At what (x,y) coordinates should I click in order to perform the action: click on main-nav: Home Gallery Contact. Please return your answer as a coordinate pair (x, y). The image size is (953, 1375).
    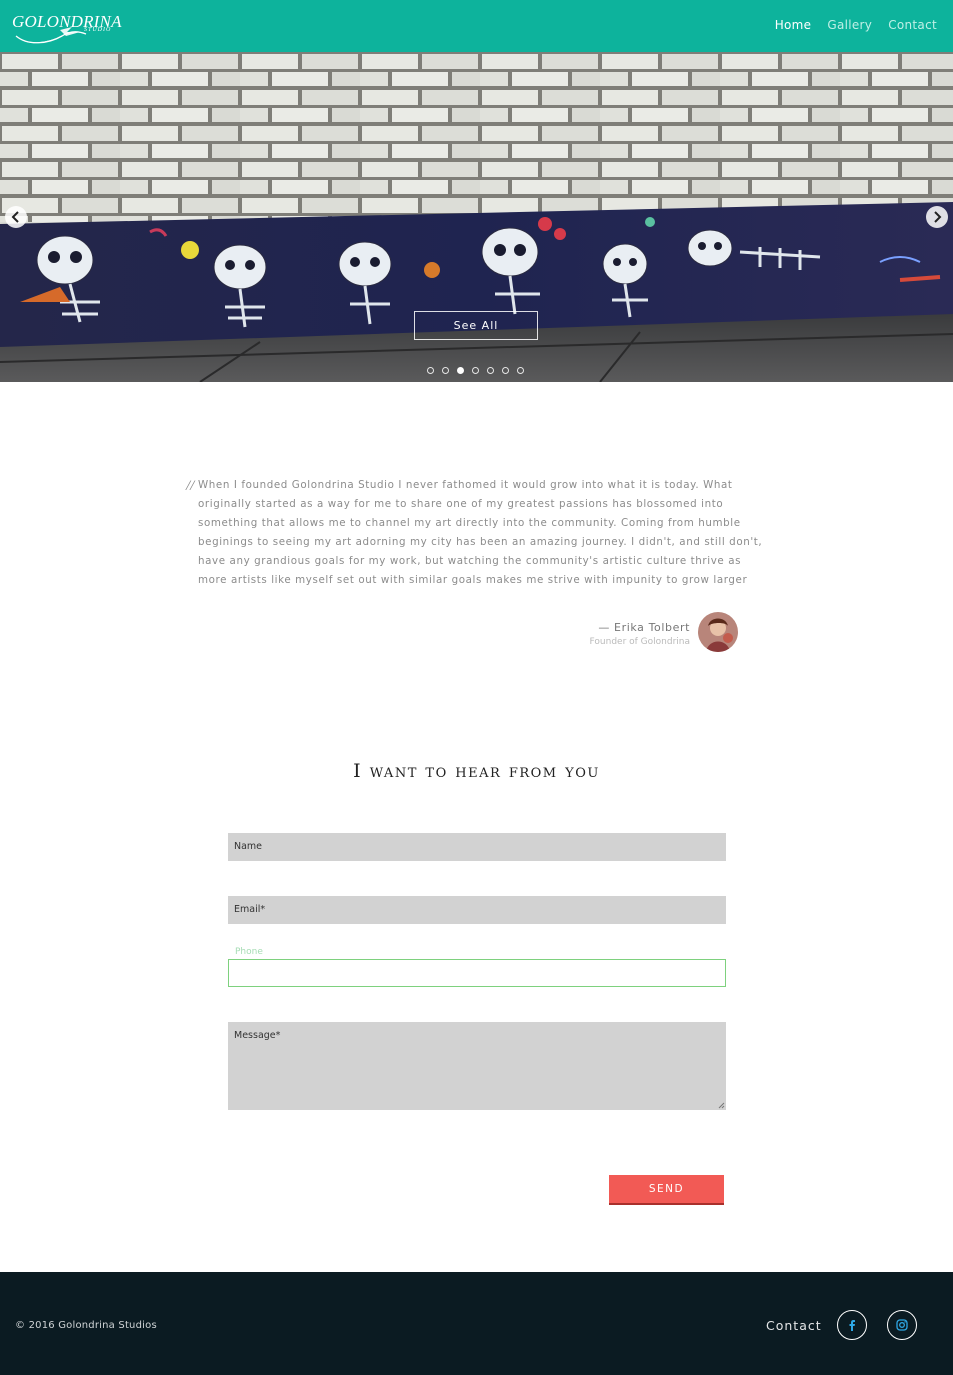
    Looking at the image, I should click on (856, 25).